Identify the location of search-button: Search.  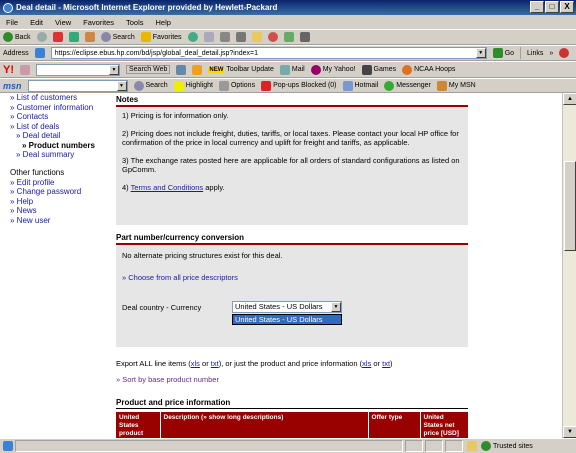
(117, 37).